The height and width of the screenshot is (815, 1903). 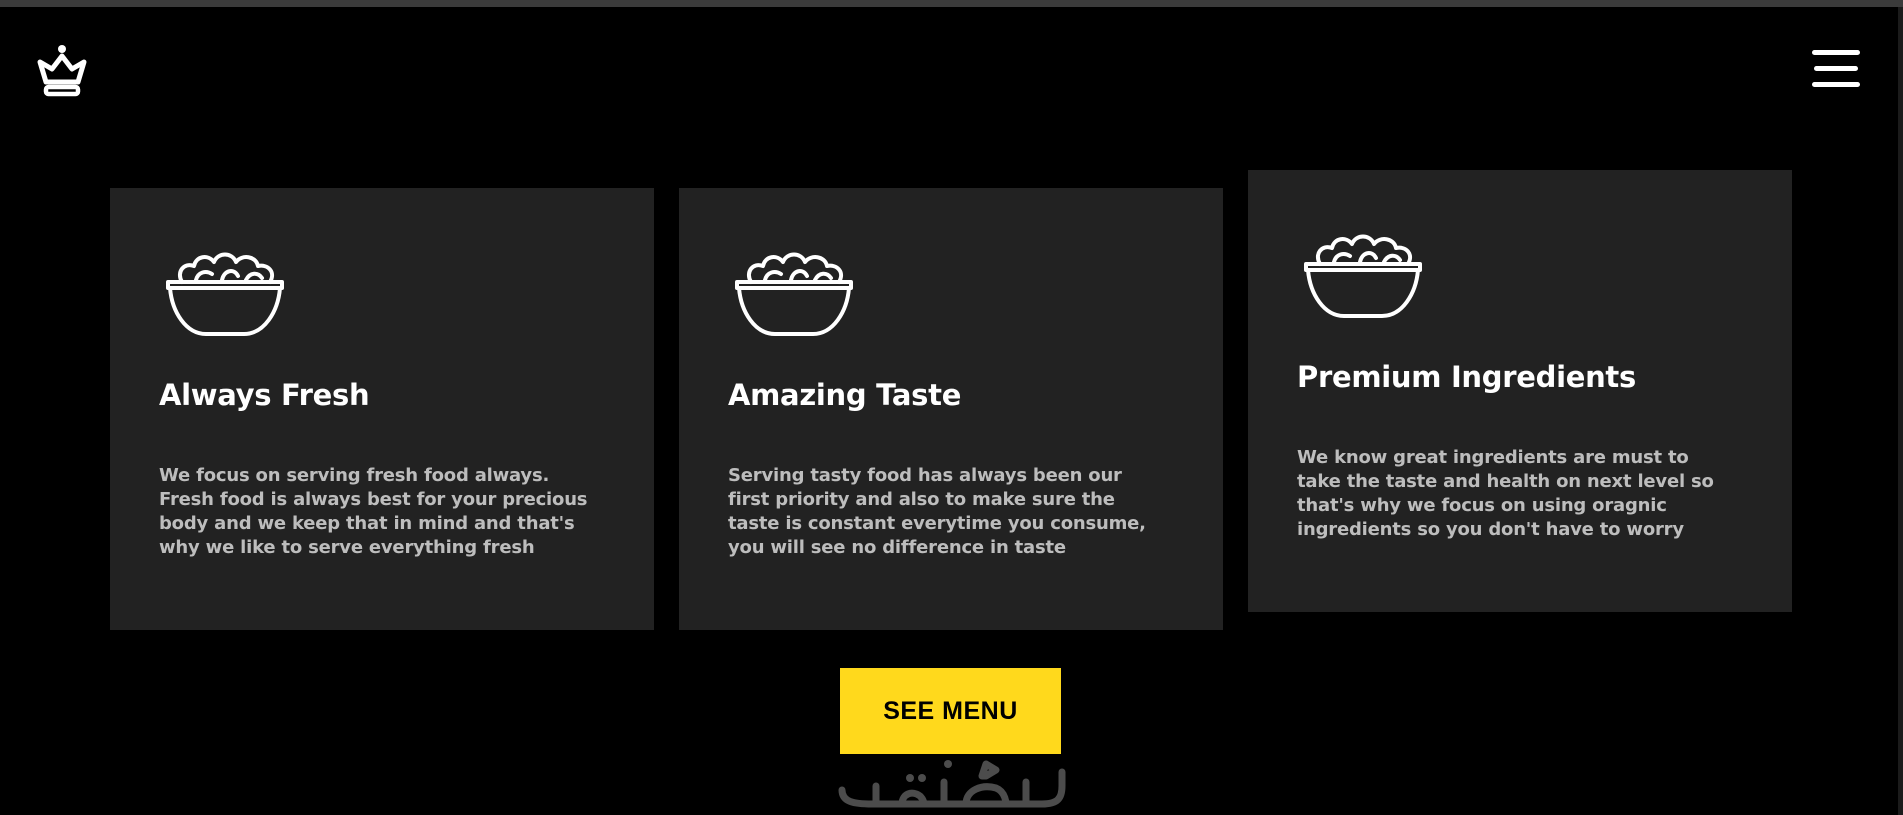 What do you see at coordinates (951, 3) in the screenshot?
I see `browser-top-strip` at bounding box center [951, 3].